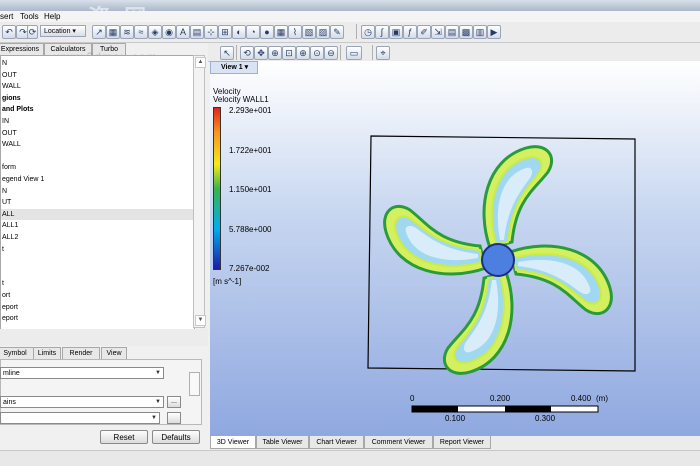  Describe the element at coordinates (282, 442) in the screenshot. I see `tab-table-viewer: Table Viewer` at that location.